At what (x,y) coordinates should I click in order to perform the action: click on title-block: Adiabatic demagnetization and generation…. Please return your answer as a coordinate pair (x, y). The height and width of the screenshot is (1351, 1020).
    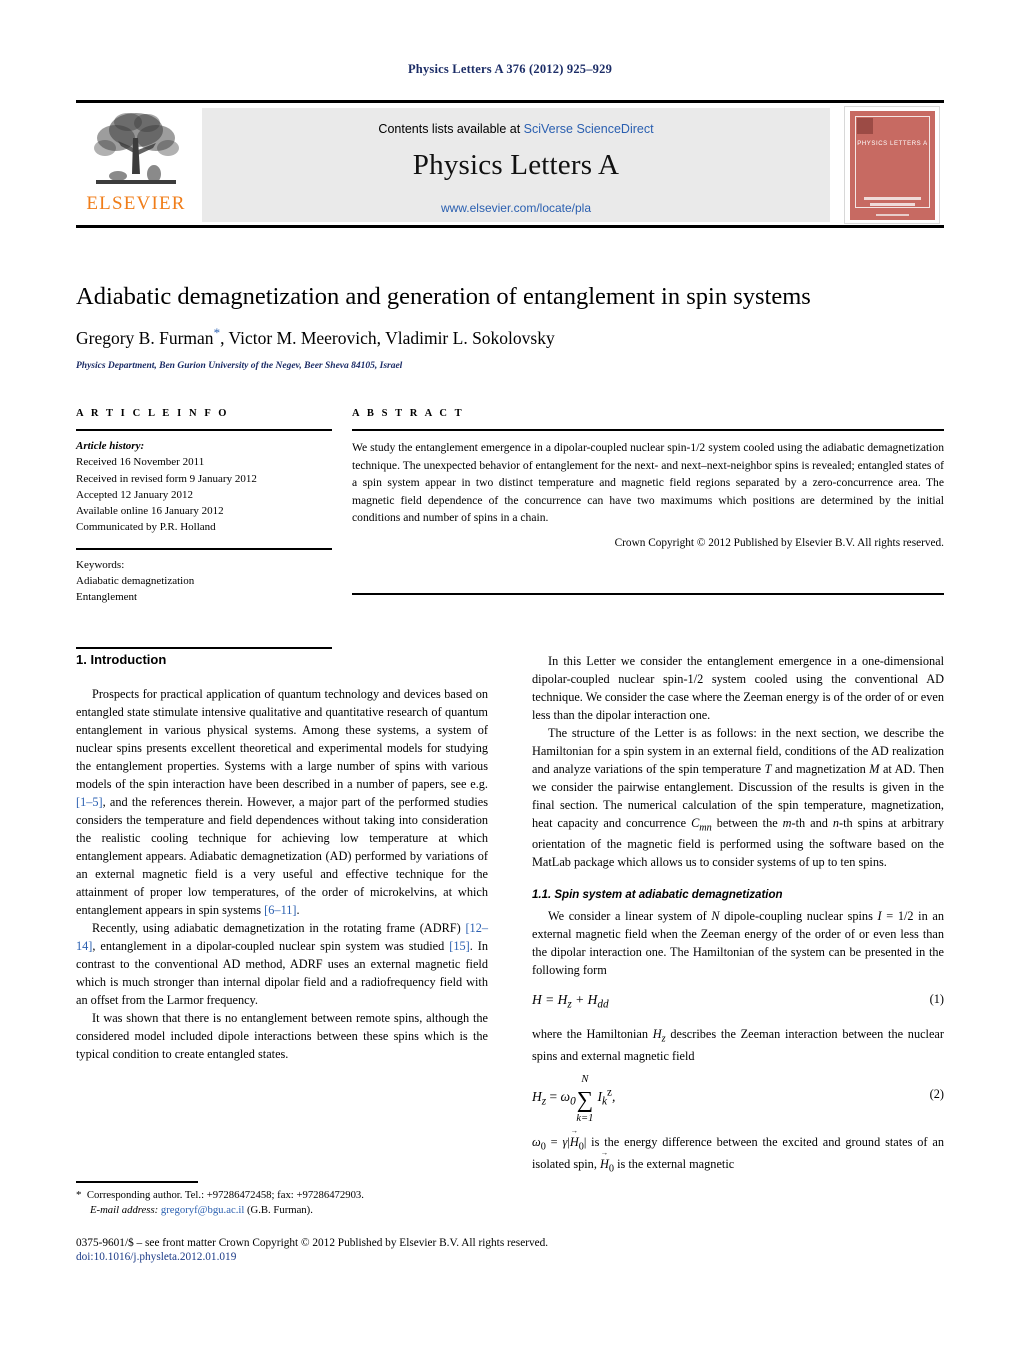
    Looking at the image, I should click on (510, 326).